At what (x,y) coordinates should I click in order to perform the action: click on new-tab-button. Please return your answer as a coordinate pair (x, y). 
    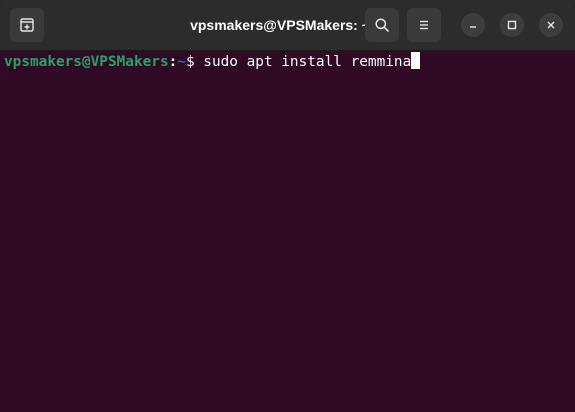
    Looking at the image, I should click on (27, 25).